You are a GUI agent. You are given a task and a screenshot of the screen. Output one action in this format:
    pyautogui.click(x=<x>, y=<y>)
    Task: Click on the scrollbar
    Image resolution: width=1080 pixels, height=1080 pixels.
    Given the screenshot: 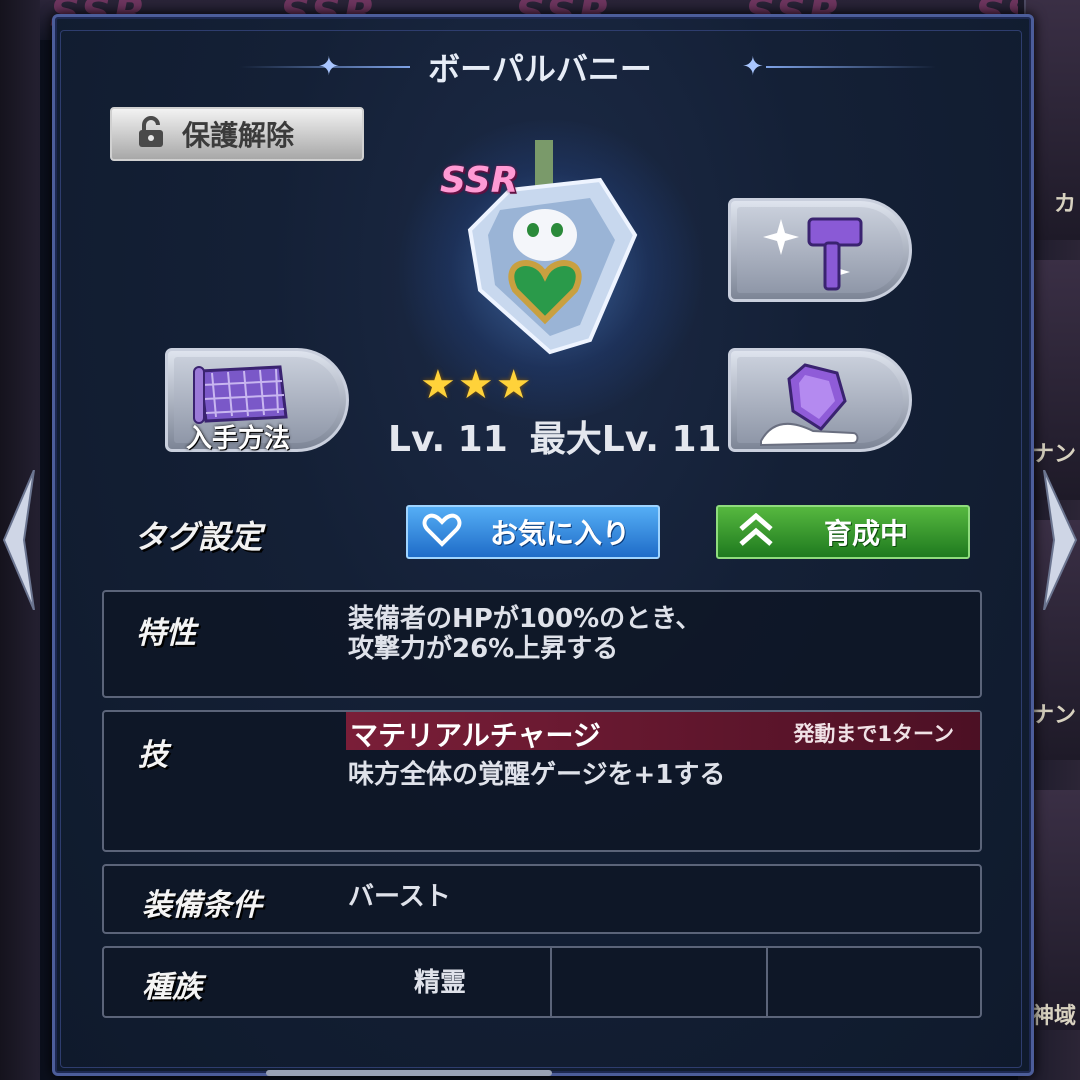 What is the action you would take?
    pyautogui.click(x=409, y=1073)
    